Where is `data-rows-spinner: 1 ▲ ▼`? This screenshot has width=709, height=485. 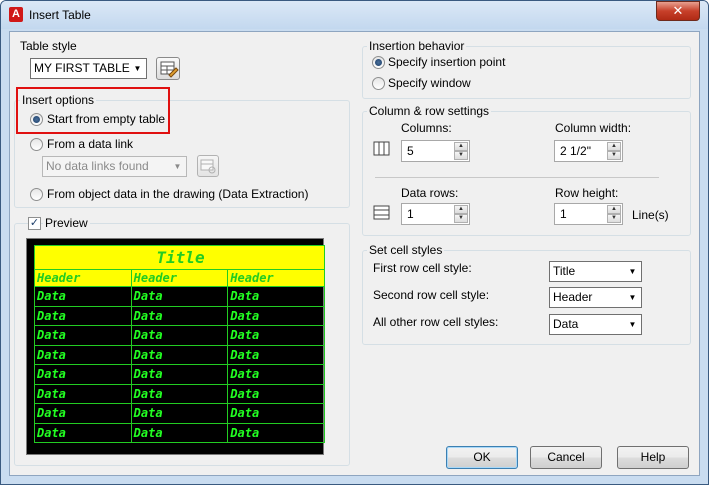
data-rows-spinner: 1 ▲ ▼ is located at coordinates (435, 214).